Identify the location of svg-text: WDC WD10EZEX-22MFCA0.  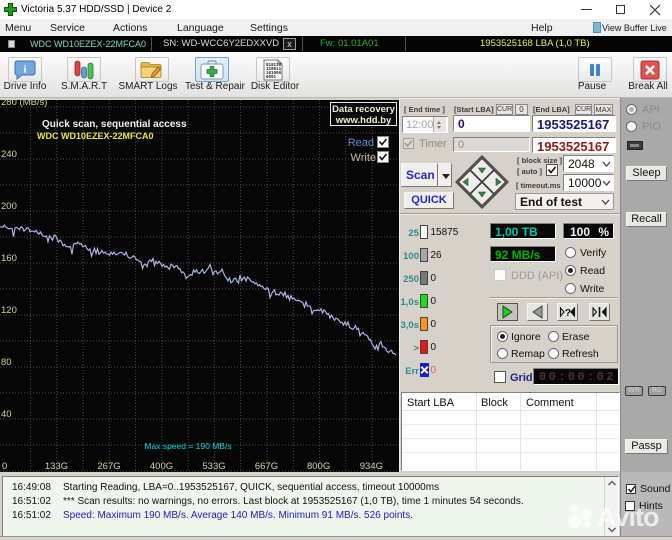
(95, 136).